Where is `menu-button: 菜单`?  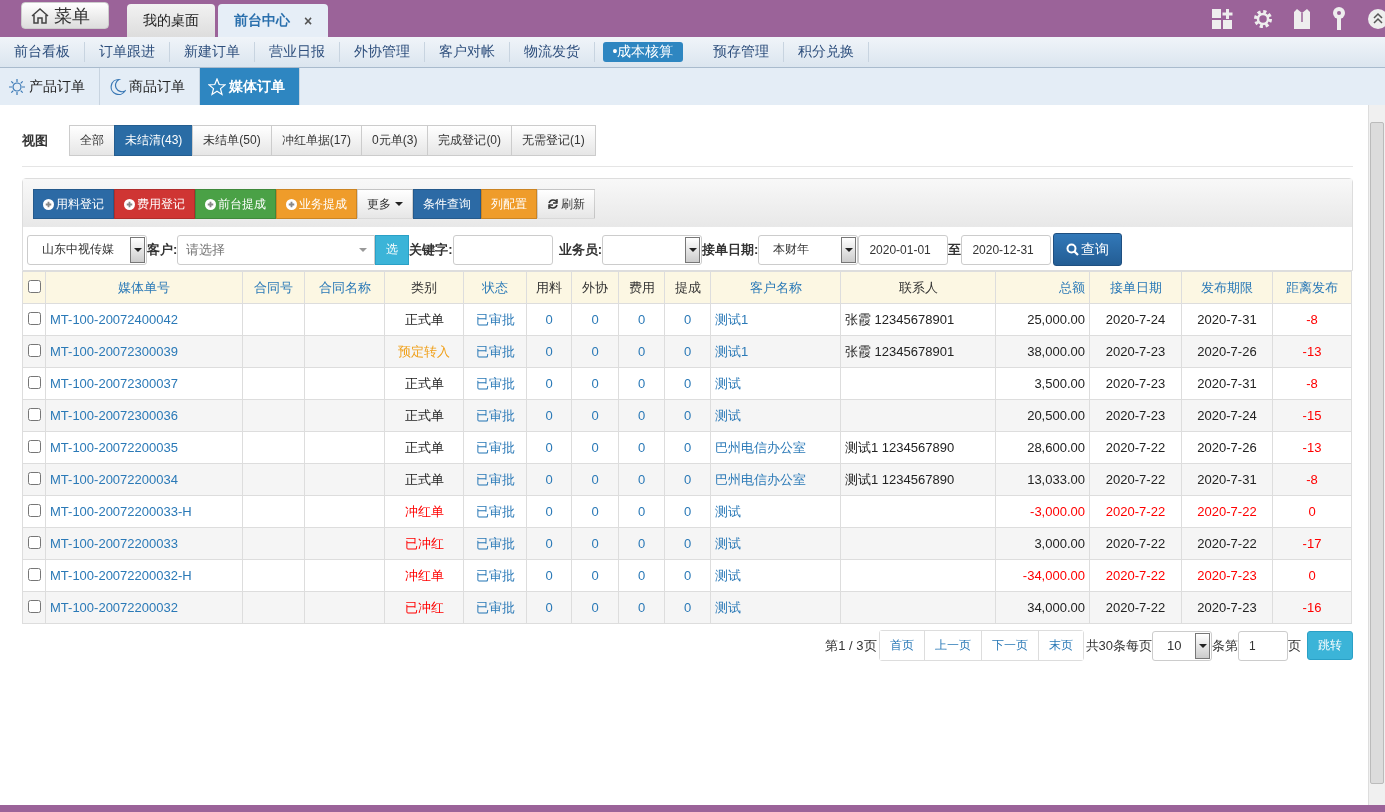 menu-button: 菜单 is located at coordinates (65, 15).